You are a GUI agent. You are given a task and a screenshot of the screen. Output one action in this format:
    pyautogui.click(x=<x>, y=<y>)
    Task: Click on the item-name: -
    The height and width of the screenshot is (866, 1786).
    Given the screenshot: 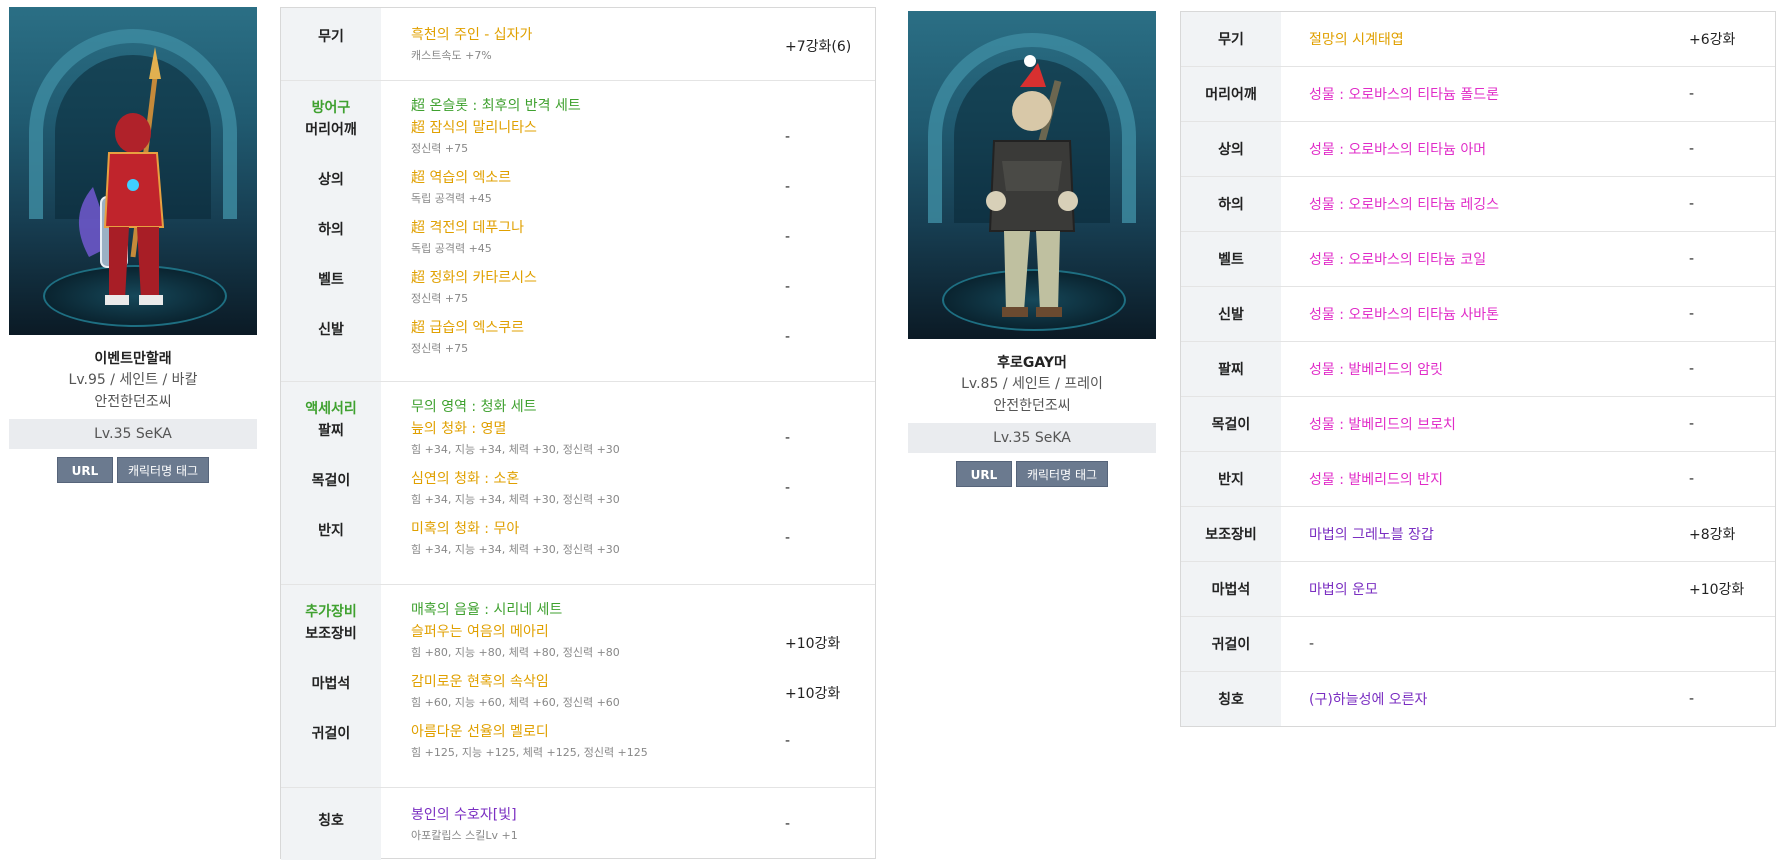 What is the action you would take?
    pyautogui.click(x=1485, y=644)
    